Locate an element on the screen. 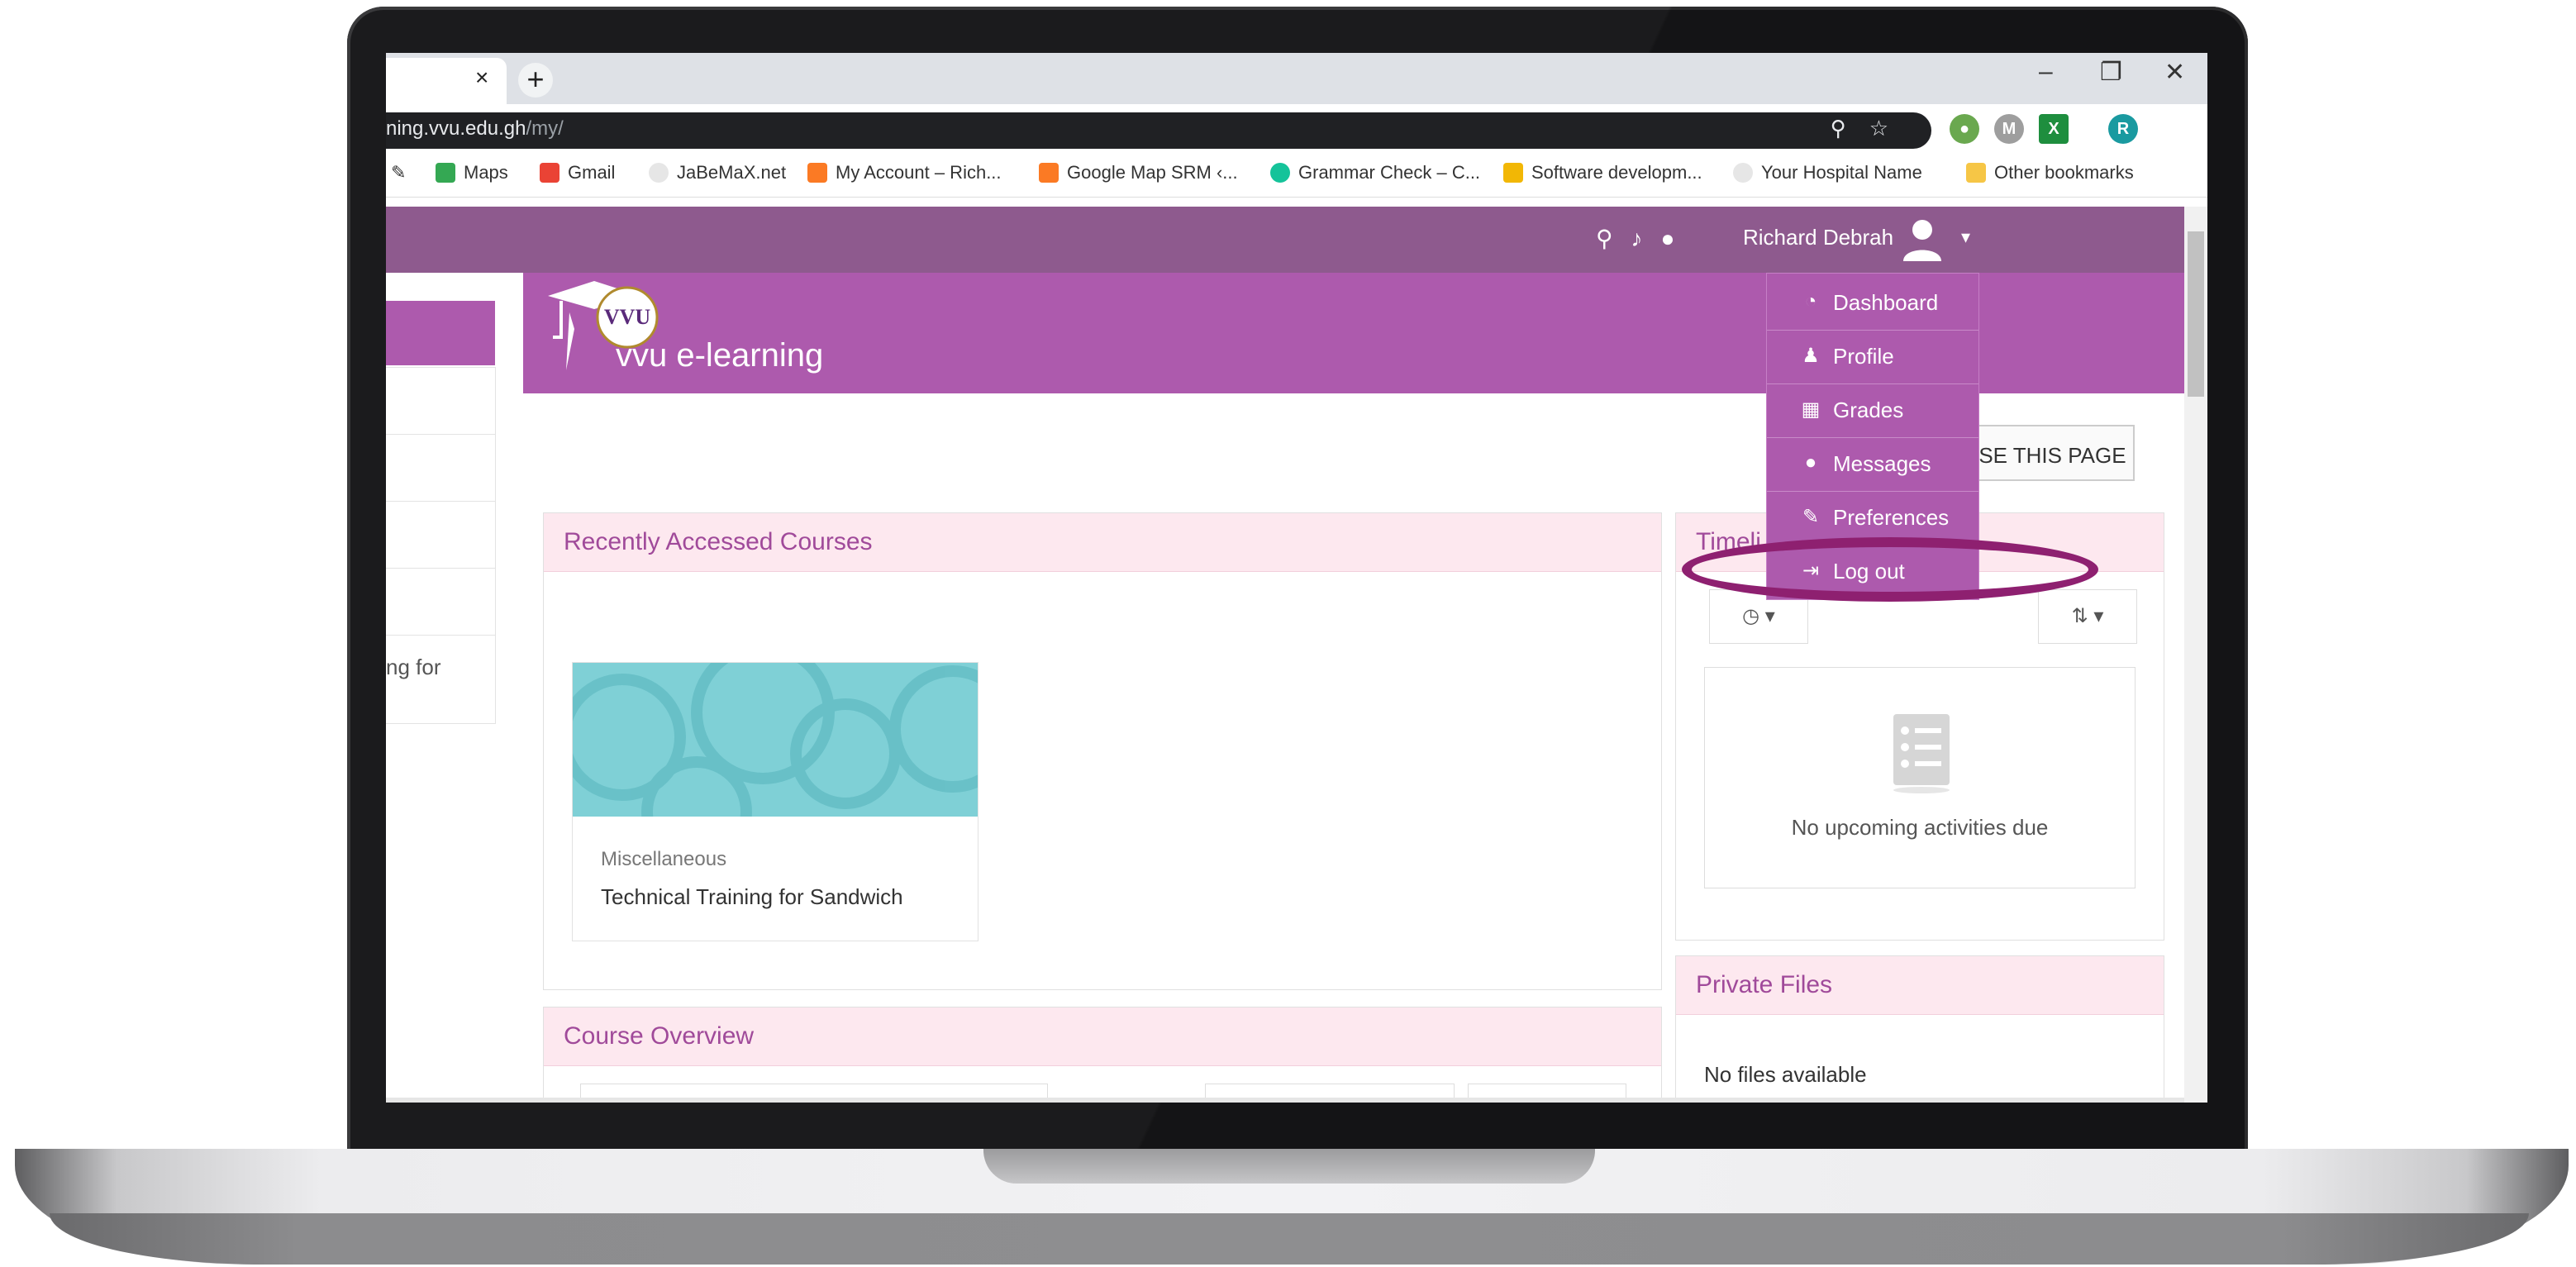 The image size is (2576, 1267). moodle-navbar: ⚲♪● Richard Debrah ▾ is located at coordinates (1285, 240).